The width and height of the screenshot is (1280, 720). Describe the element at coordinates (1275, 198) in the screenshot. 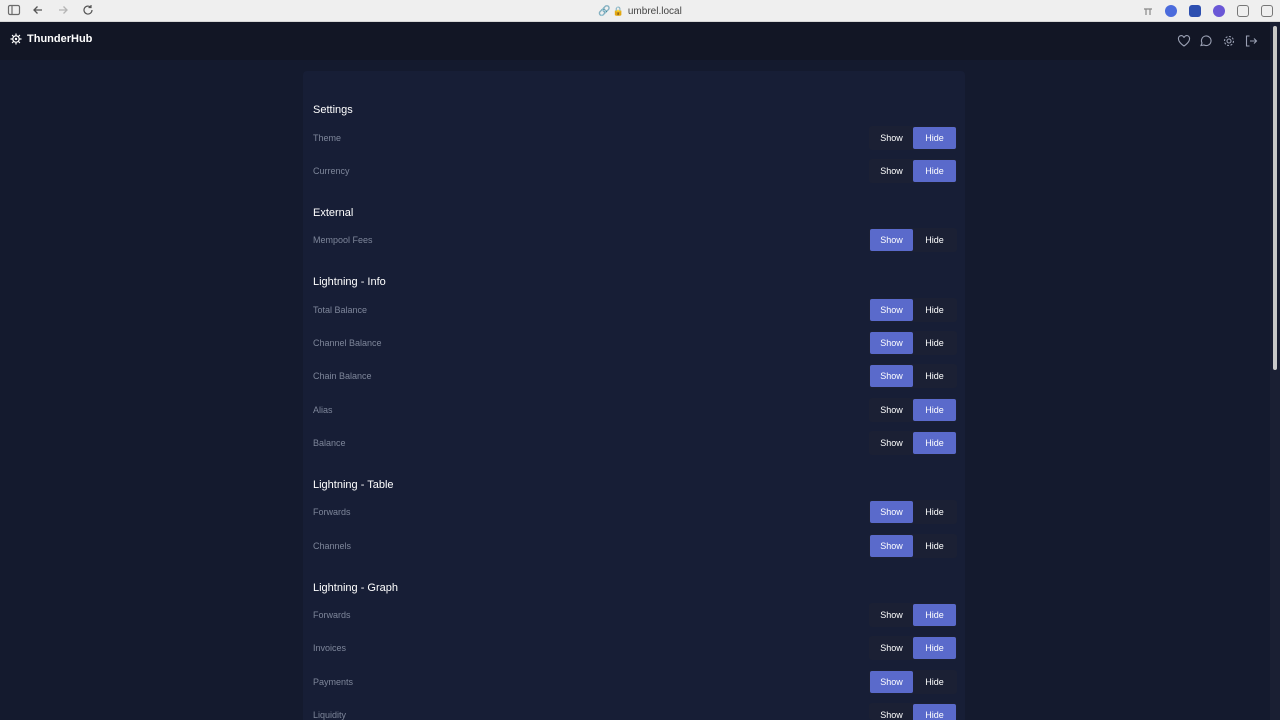

I see `scrollbar-thumb` at that location.